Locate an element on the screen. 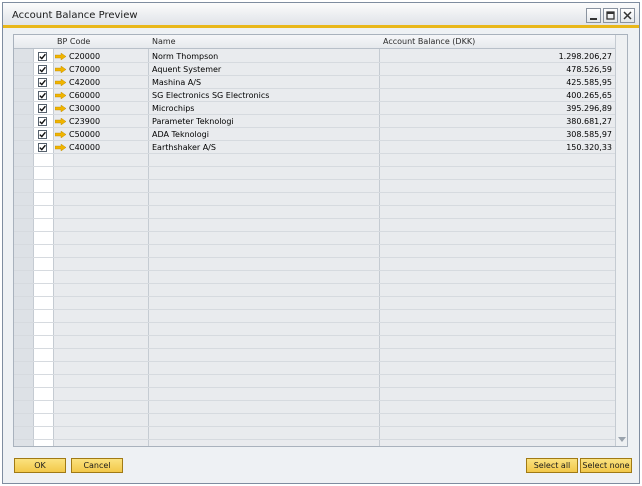 The width and height of the screenshot is (642, 486). table-row: C50000 ADA Teknologi 308.585,97 is located at coordinates (314, 134).